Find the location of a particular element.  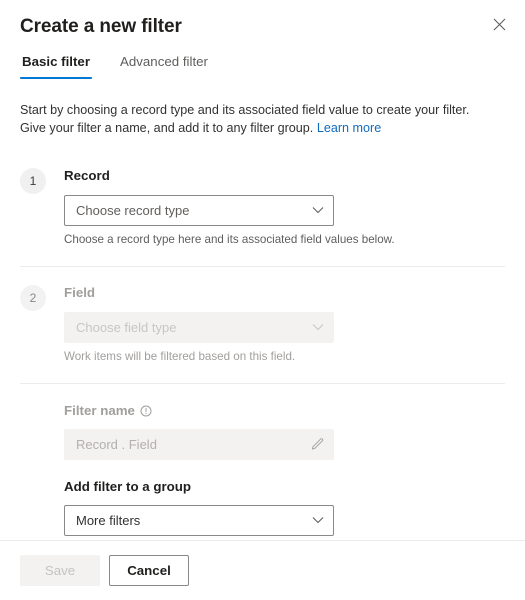

filter-name-label-row: Filter name is located at coordinates (284, 411).